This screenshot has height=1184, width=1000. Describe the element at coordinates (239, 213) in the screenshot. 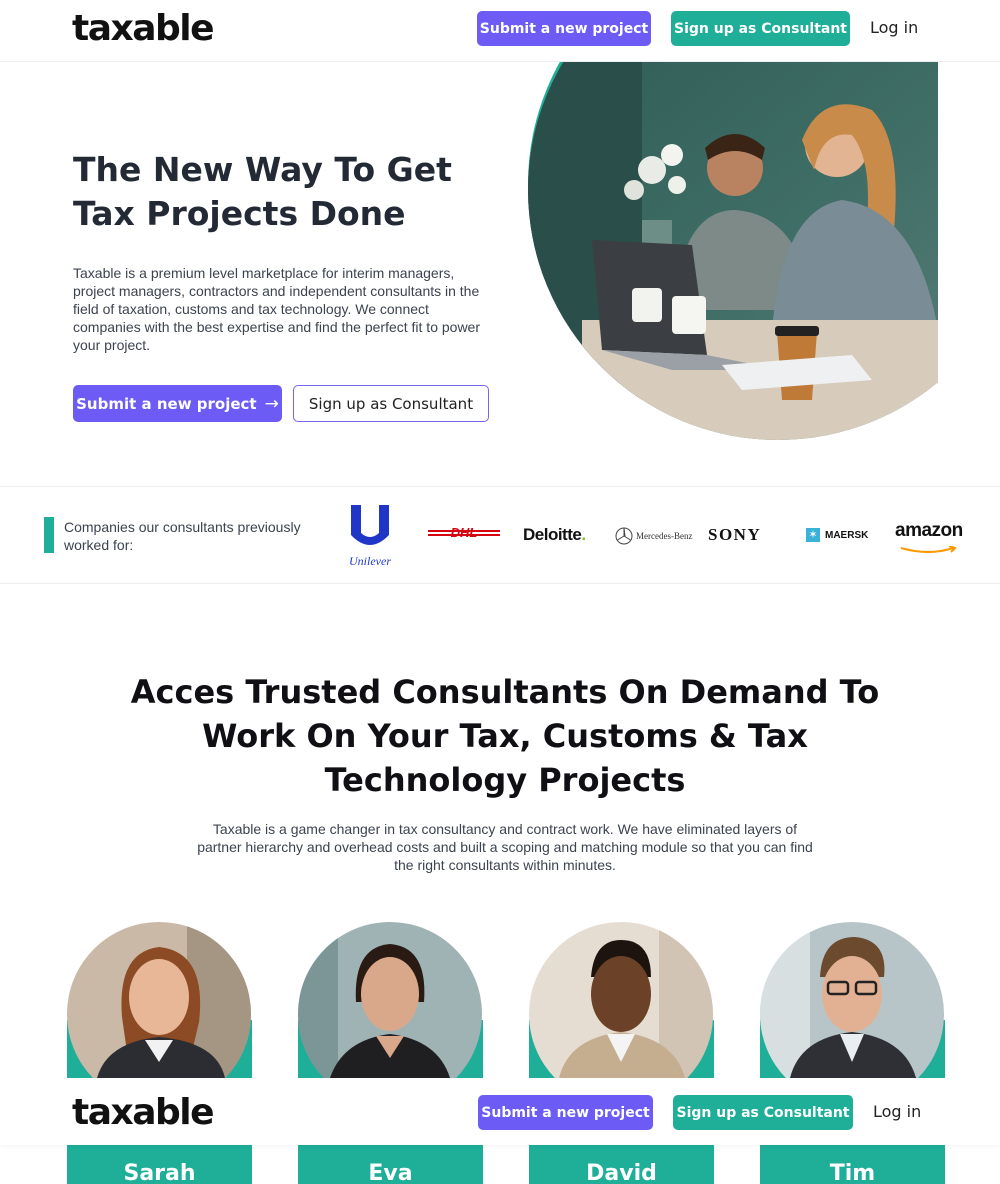

I see `hero-title-line2: Tax Projects Done` at that location.